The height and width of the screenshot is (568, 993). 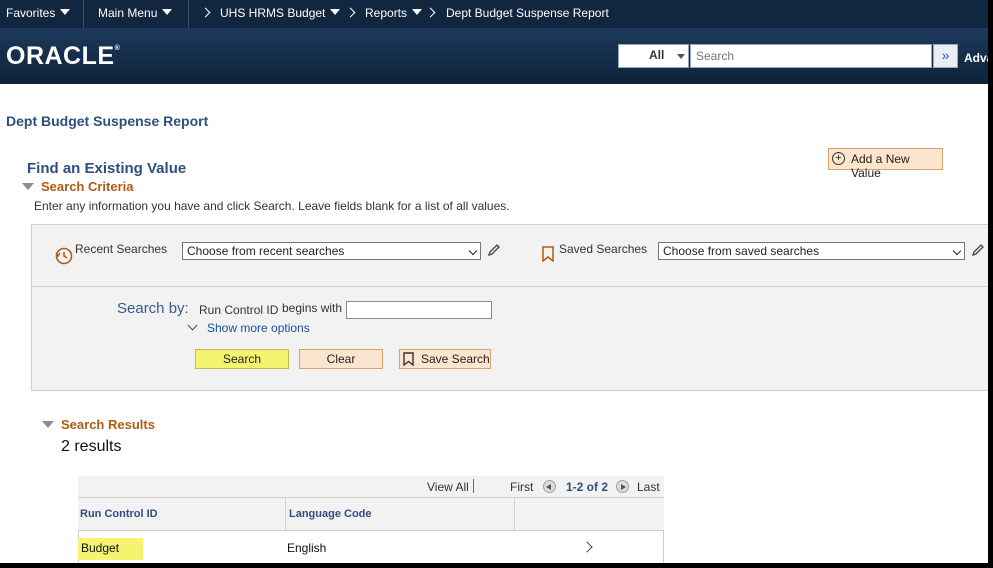 I want to click on breadcrumb-label: Reports, so click(x=386, y=13).